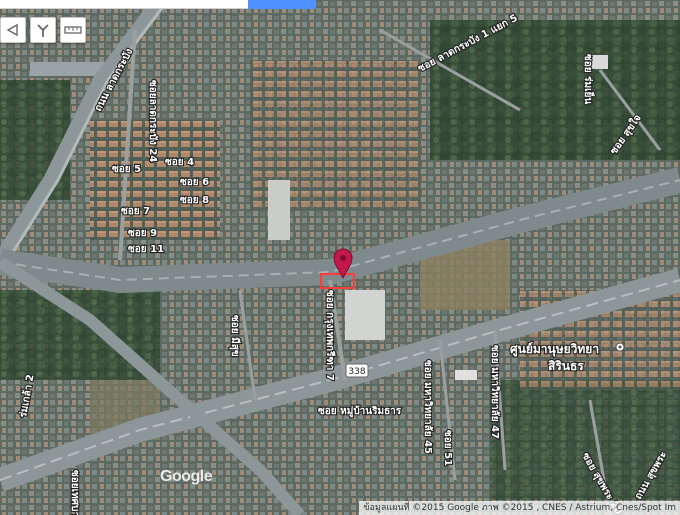  I want to click on road-label: ซอย 11, so click(146, 249).